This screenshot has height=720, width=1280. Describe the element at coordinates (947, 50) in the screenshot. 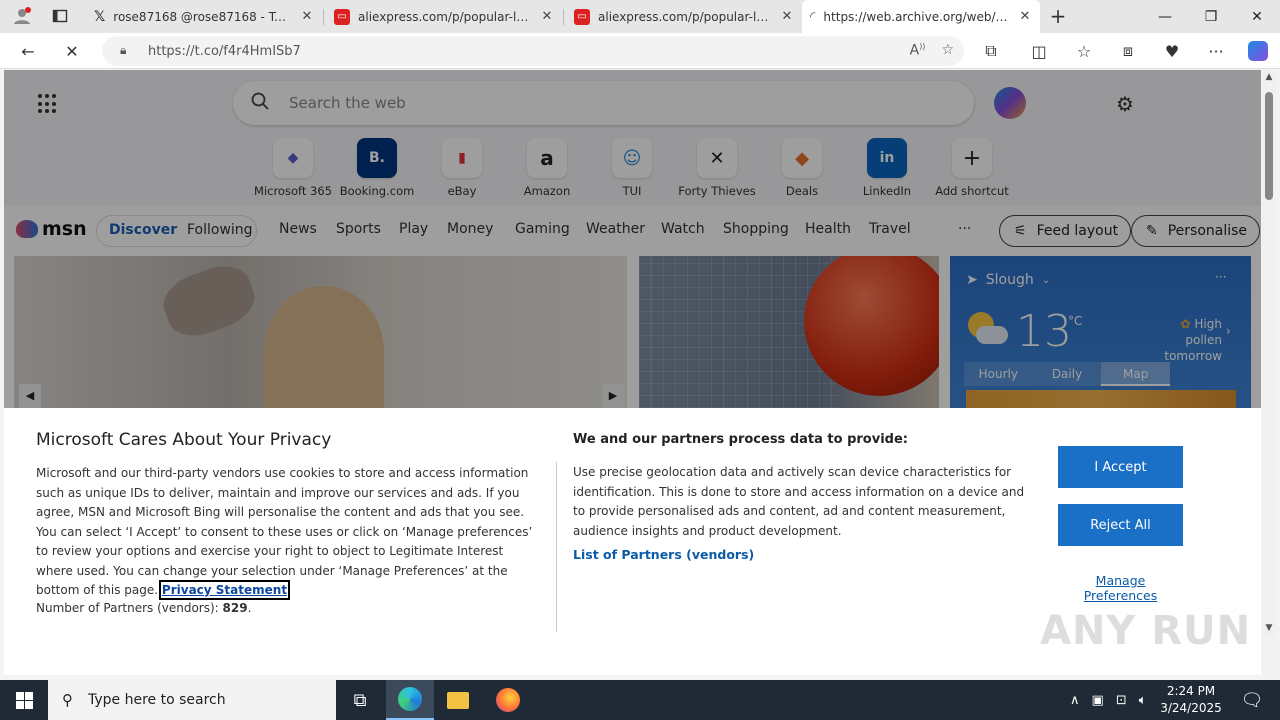

I see `favorite-star-icon: ☆` at that location.